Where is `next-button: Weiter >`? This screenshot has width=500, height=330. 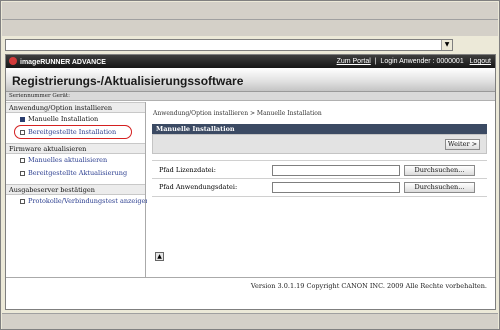
next-button: Weiter > is located at coordinates (462, 144).